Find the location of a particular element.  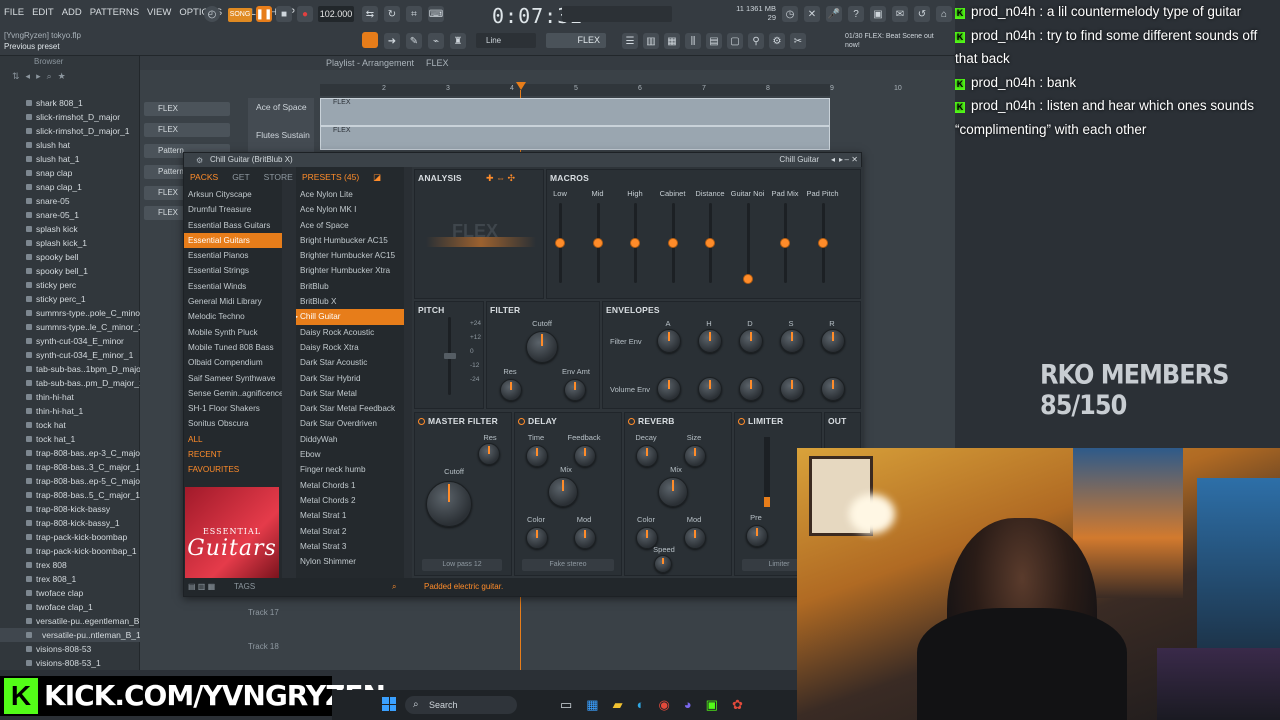

browser-item: twoface clap_1 is located at coordinates (70, 607).